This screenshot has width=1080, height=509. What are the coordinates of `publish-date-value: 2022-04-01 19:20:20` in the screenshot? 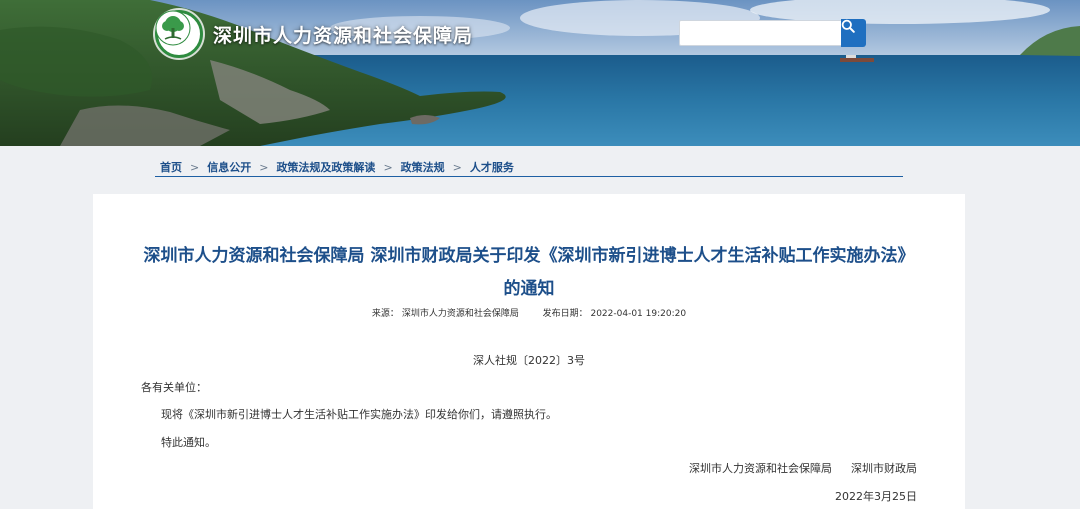 It's located at (638, 314).